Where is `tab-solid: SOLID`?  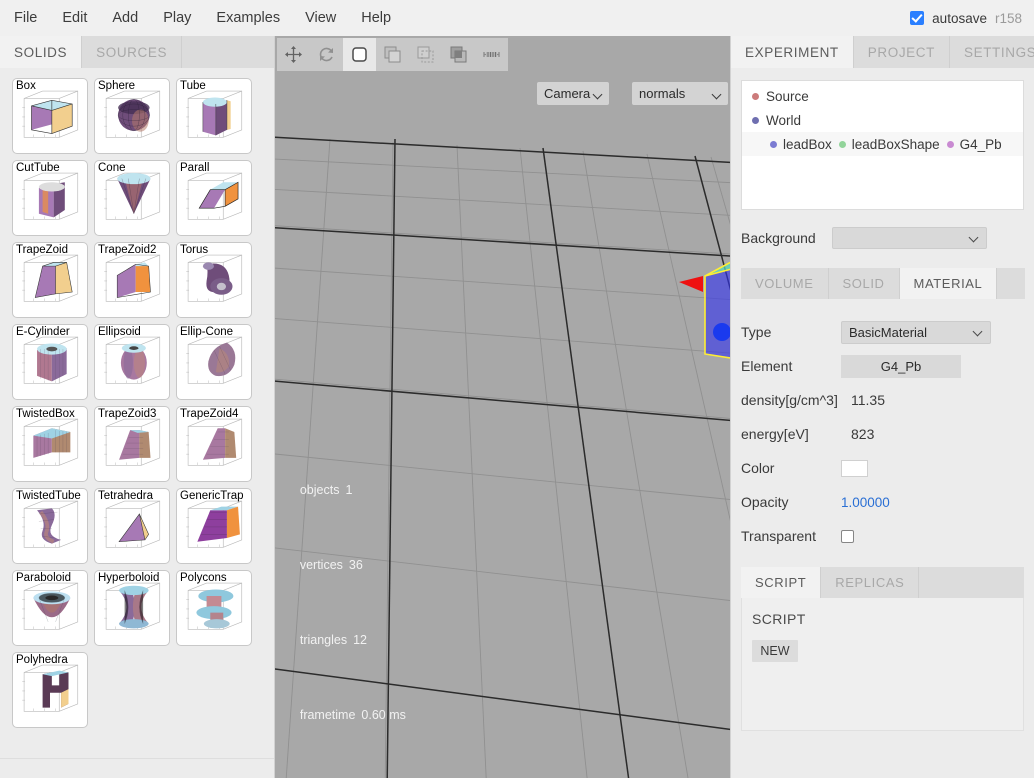 tab-solid: SOLID is located at coordinates (864, 283).